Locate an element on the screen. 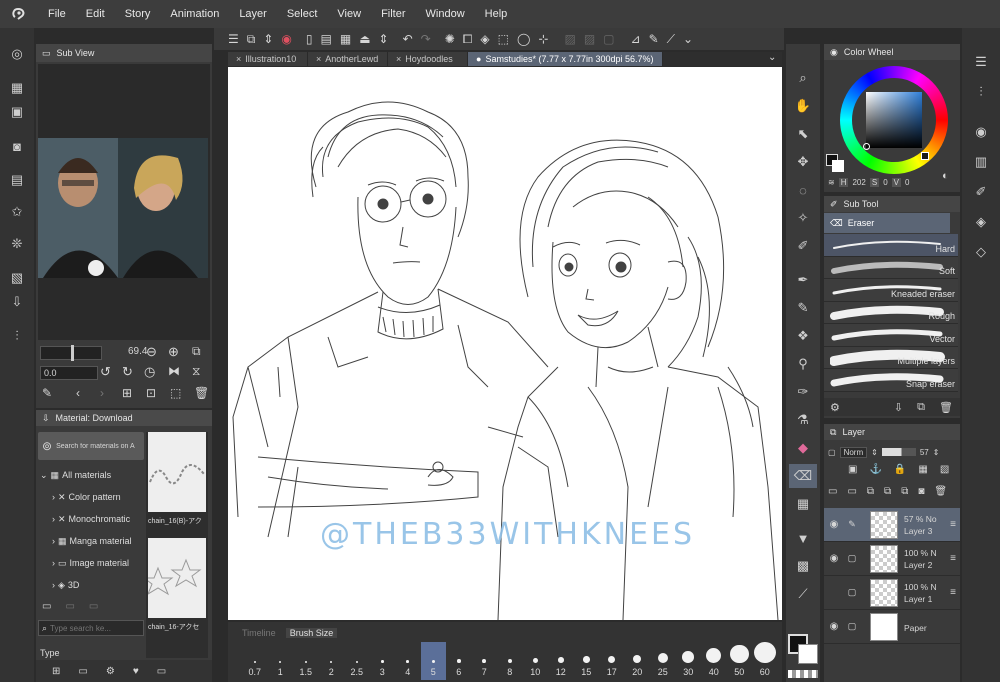  search-assets-button: ⊚ Search for materials on A is located at coordinates (91, 446).